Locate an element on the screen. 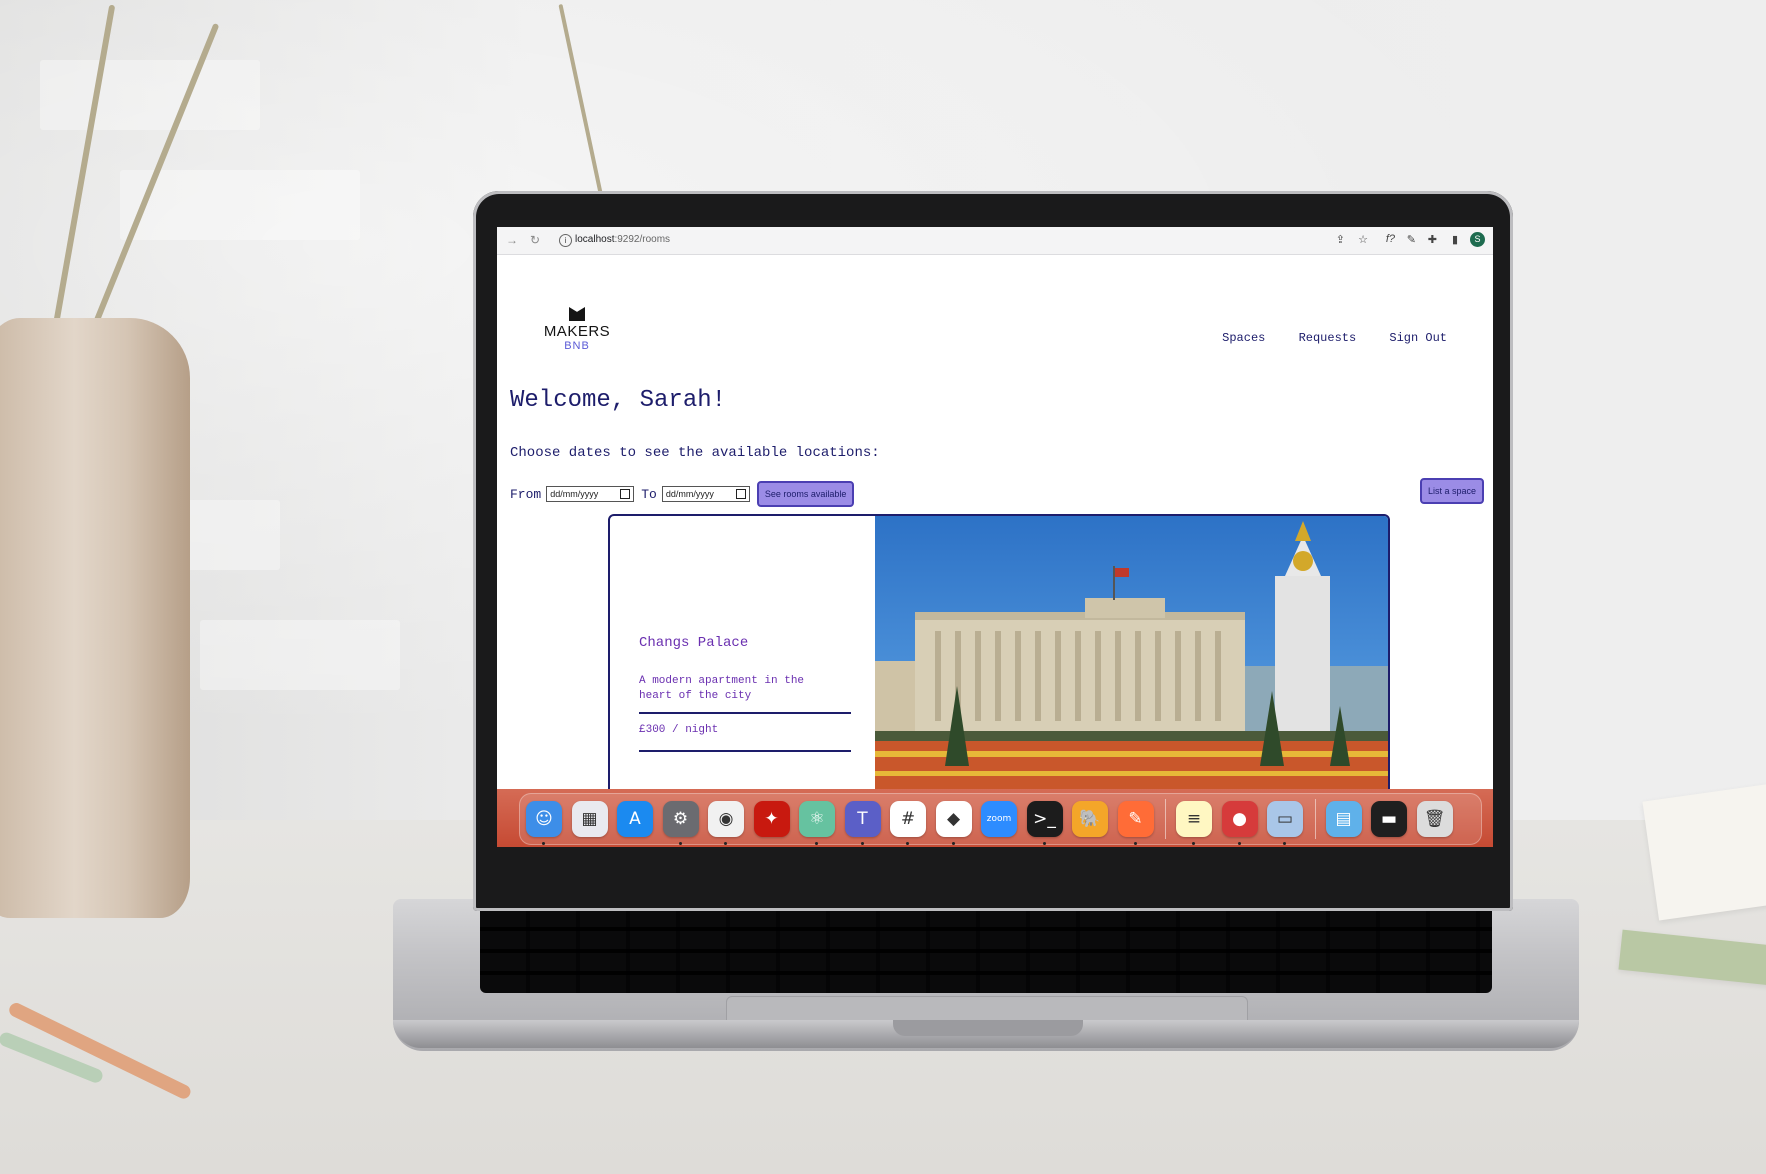  to-date-input: dd/mm/yyyy is located at coordinates (705, 494).